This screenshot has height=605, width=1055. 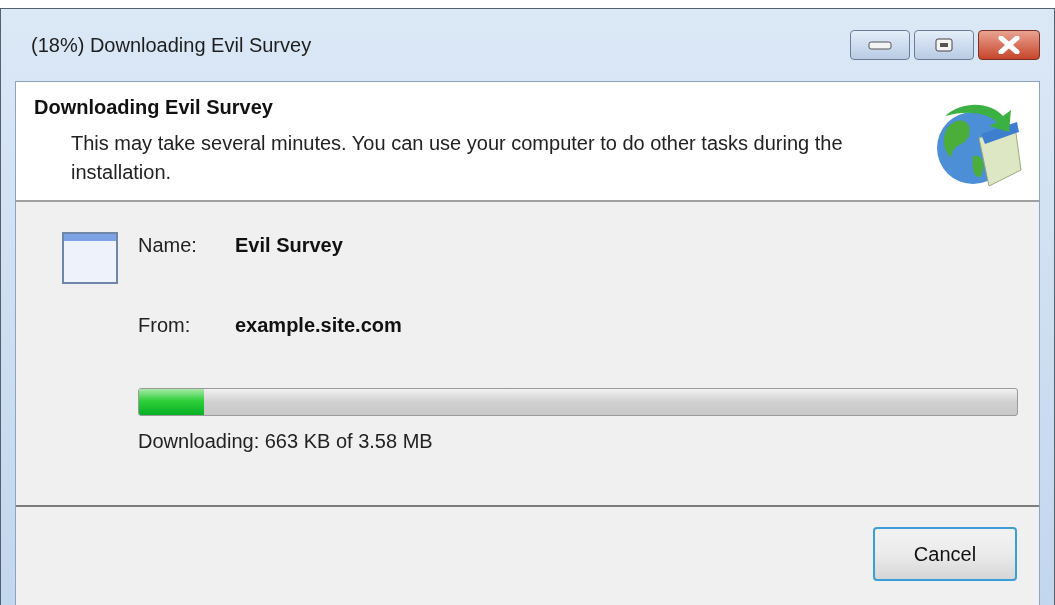 I want to click on close-button, so click(x=1009, y=45).